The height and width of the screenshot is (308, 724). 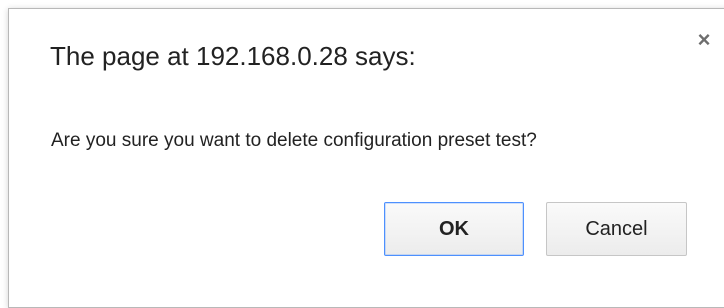 I want to click on dialog-title: The page at 192.168.0.28 says:, so click(x=233, y=56).